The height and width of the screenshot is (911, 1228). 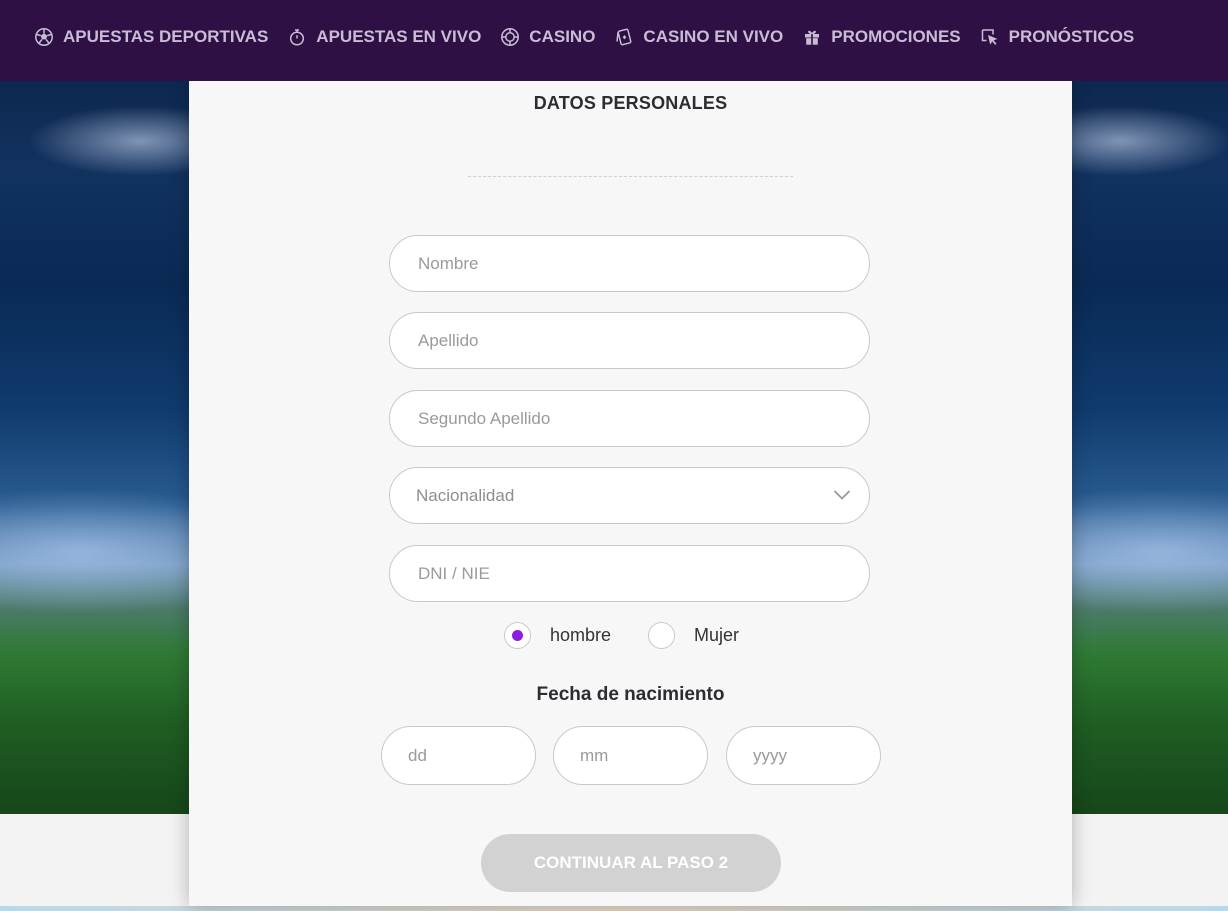 I want to click on form-title: DATOS PERSONALES, so click(x=630, y=103).